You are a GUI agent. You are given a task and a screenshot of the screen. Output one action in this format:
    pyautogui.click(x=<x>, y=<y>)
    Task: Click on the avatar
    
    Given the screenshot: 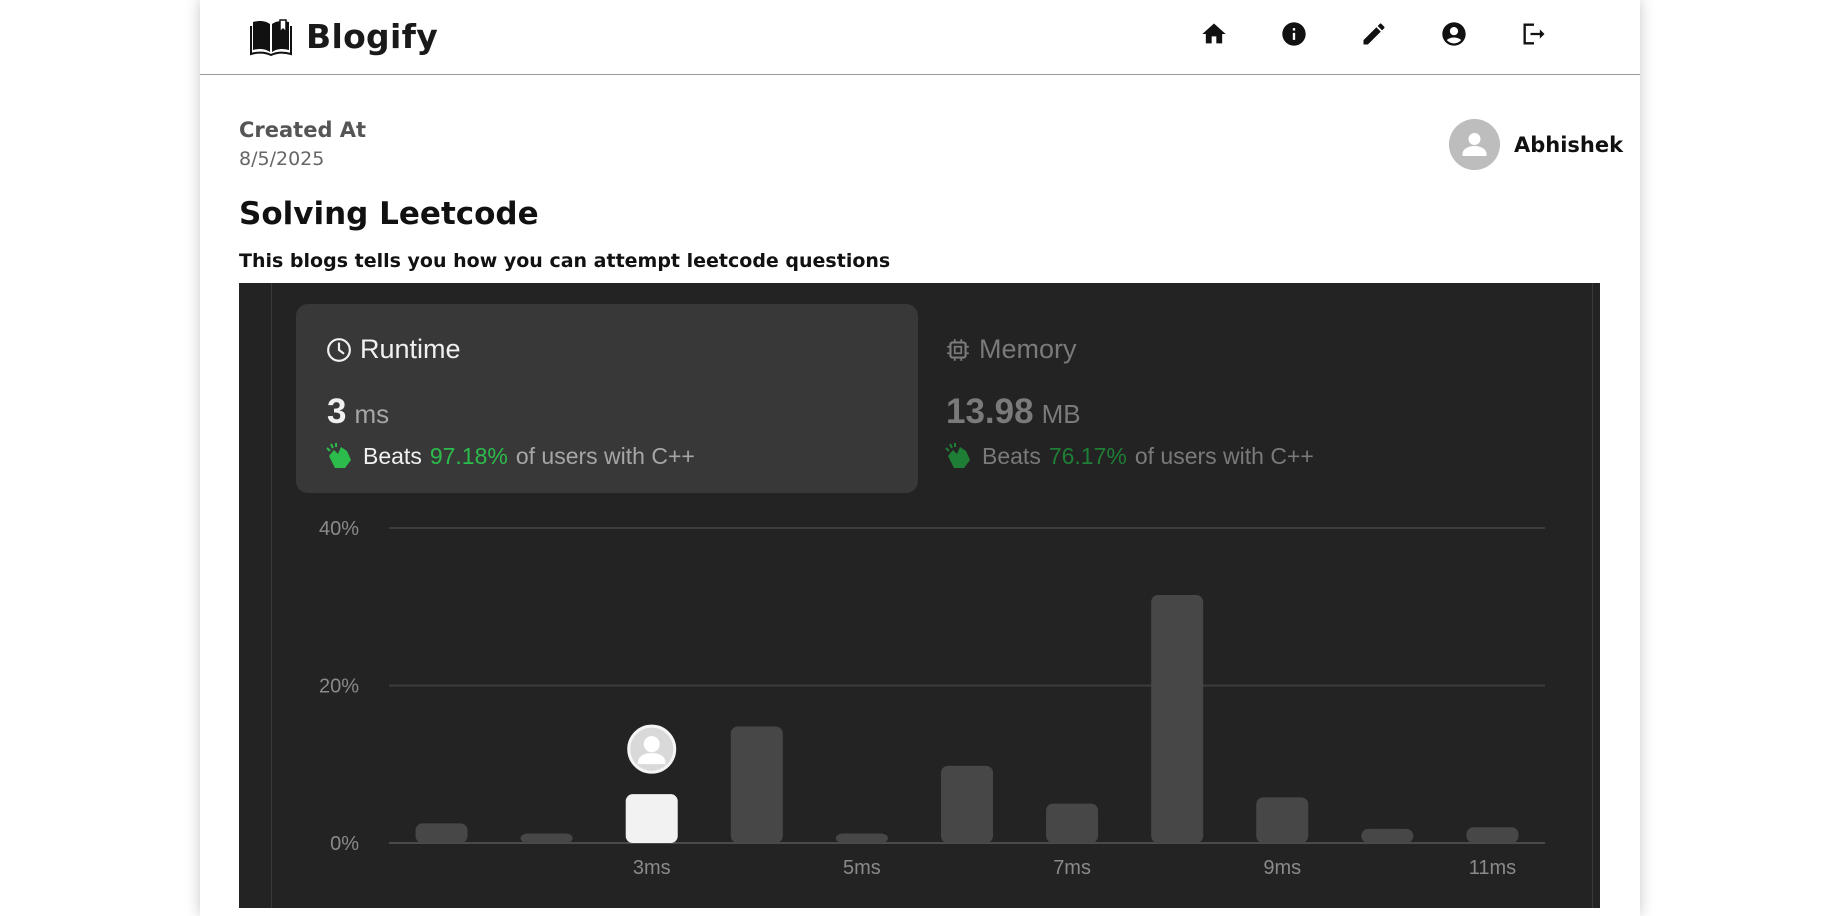 What is the action you would take?
    pyautogui.click(x=1474, y=144)
    